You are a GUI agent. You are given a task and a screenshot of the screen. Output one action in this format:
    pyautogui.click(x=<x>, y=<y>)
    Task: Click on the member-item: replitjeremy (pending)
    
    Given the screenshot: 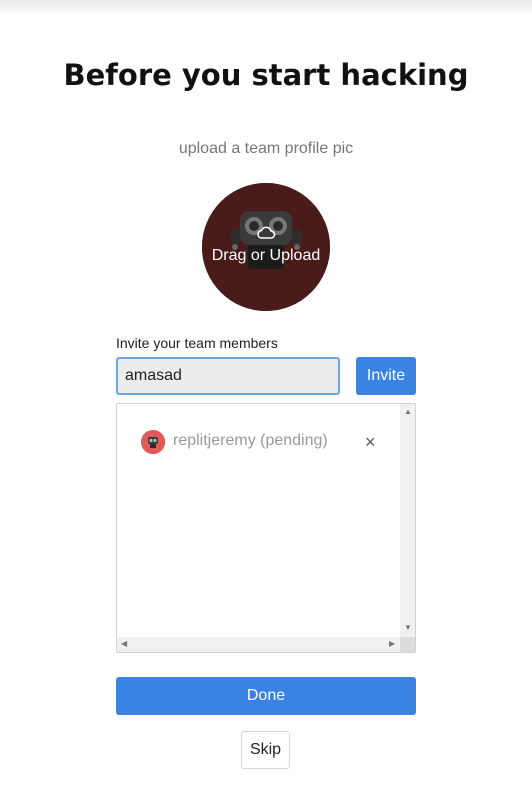 What is the action you would take?
    pyautogui.click(x=261, y=442)
    